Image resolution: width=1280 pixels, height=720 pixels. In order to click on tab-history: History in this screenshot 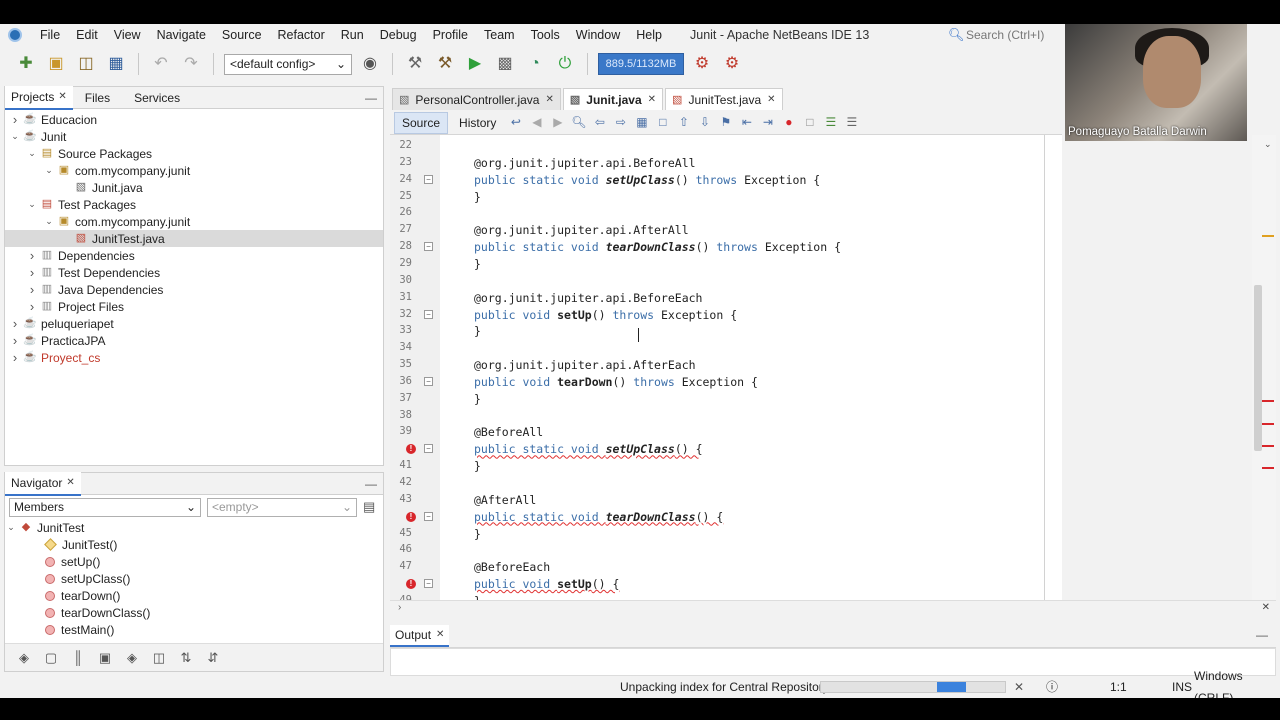, I will do `click(477, 123)`.